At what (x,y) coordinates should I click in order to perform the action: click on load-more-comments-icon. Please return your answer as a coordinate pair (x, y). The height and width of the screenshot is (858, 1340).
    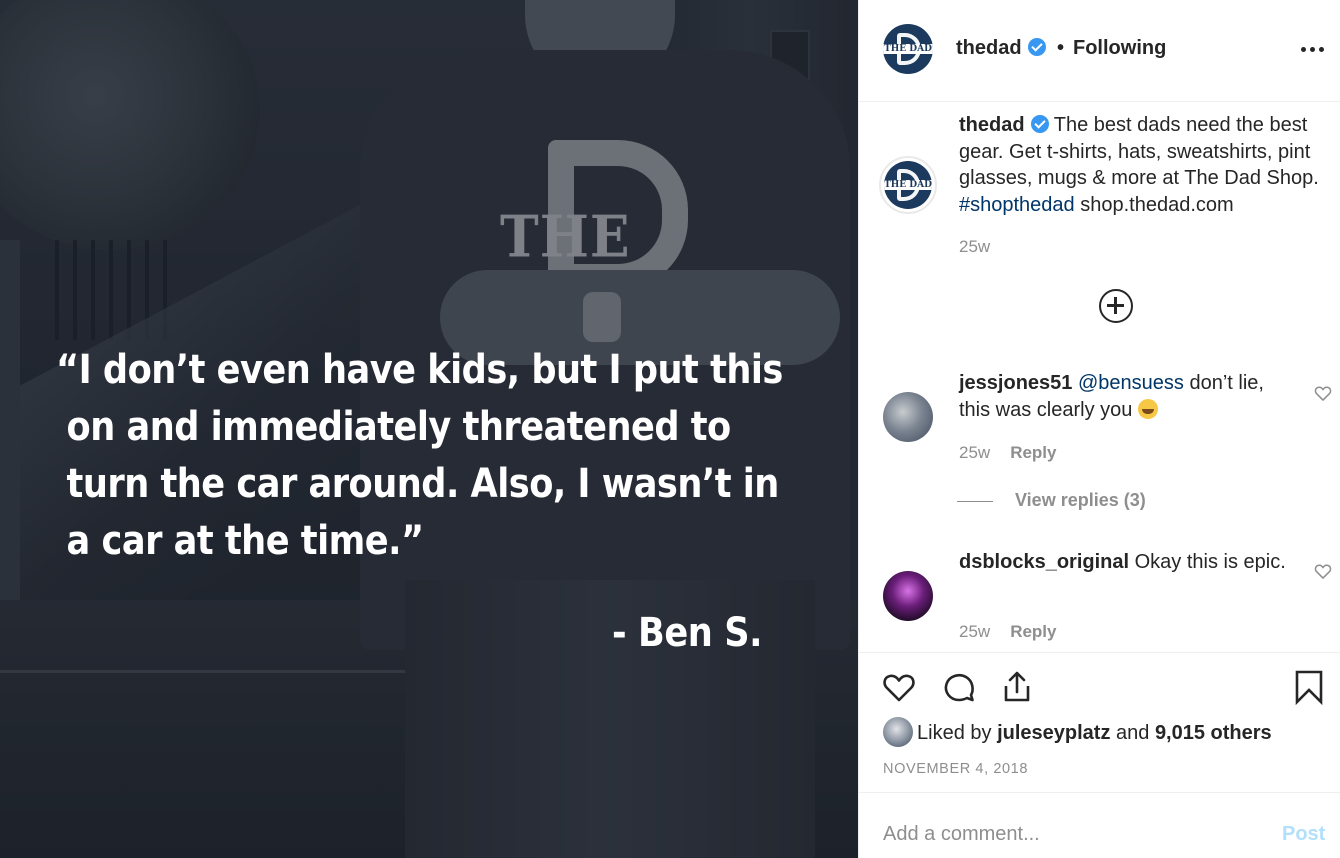
    Looking at the image, I should click on (1116, 306).